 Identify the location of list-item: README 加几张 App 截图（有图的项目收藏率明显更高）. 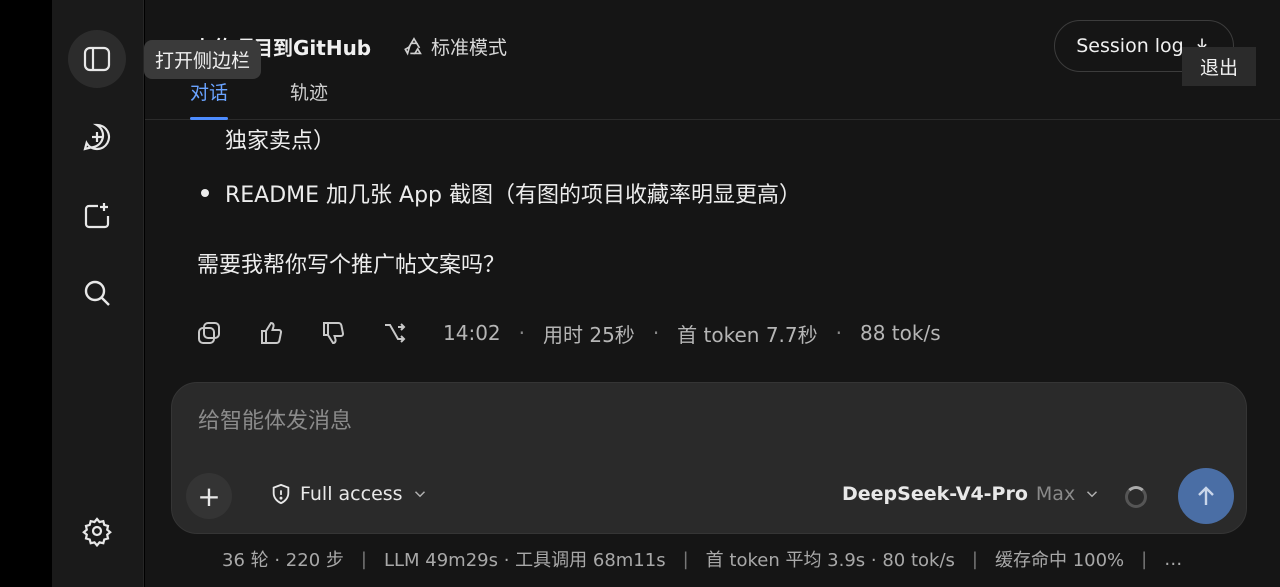
(501, 193).